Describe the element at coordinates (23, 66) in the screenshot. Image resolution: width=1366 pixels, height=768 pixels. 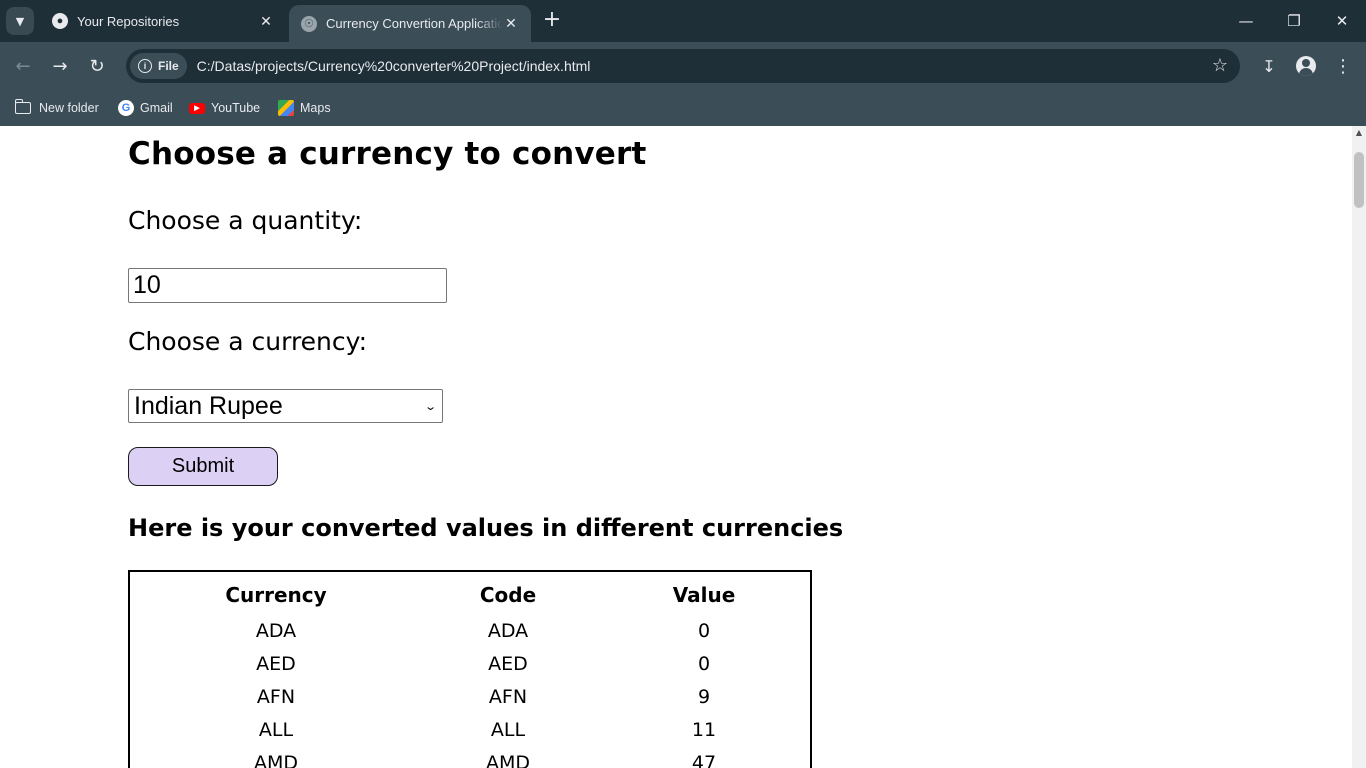
I see `back-button: ←` at that location.